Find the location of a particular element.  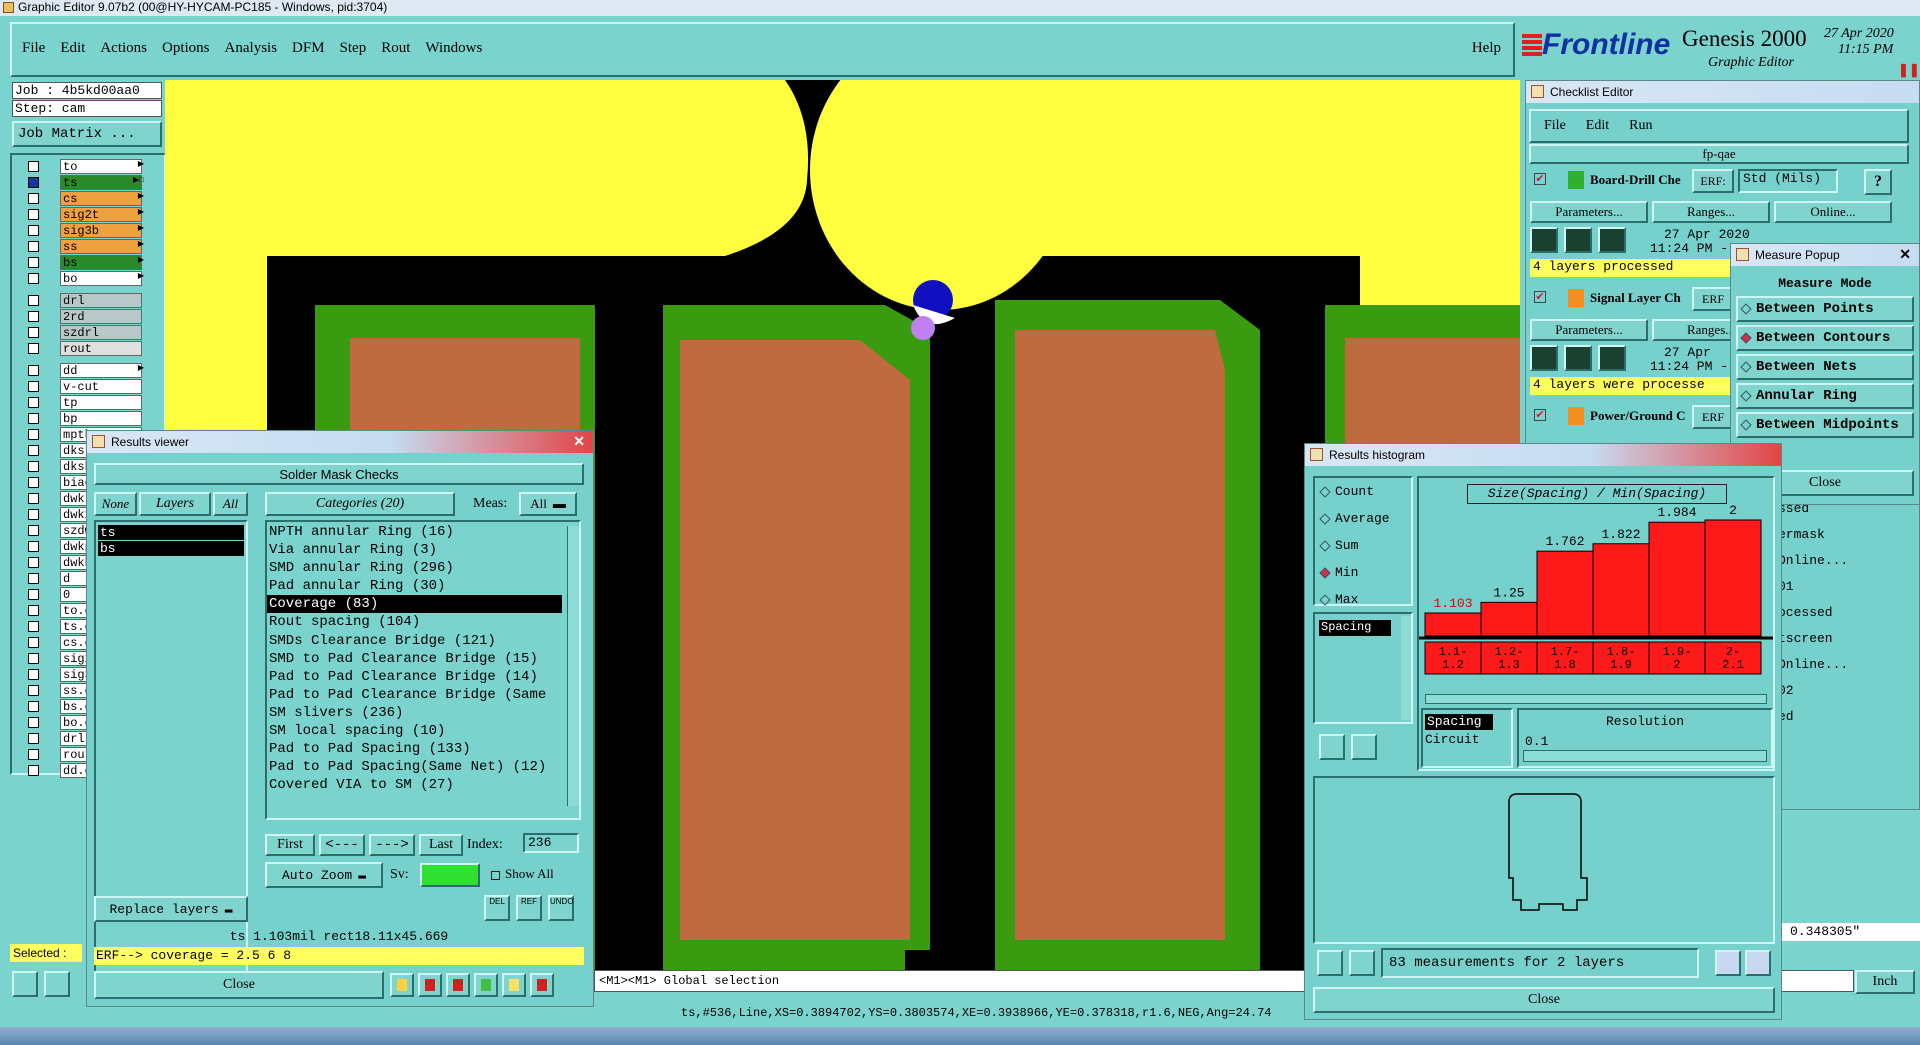

category-item: SM local spacing (10) is located at coordinates (414, 731).